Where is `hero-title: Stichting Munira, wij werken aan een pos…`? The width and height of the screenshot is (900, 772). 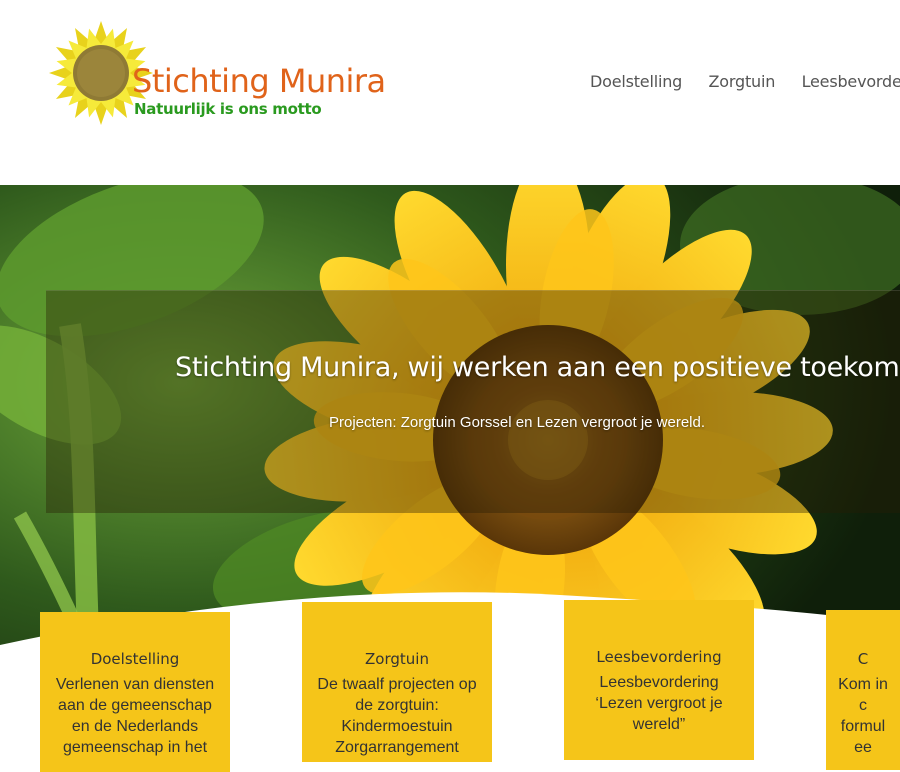 hero-title: Stichting Munira, wij werken aan een pos… is located at coordinates (537, 367).